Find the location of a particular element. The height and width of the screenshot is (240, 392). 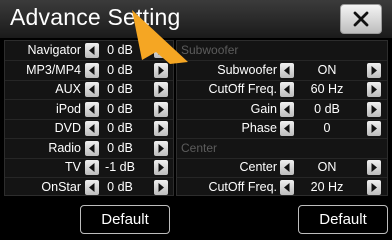

row-label: DVD is located at coordinates (67, 128).